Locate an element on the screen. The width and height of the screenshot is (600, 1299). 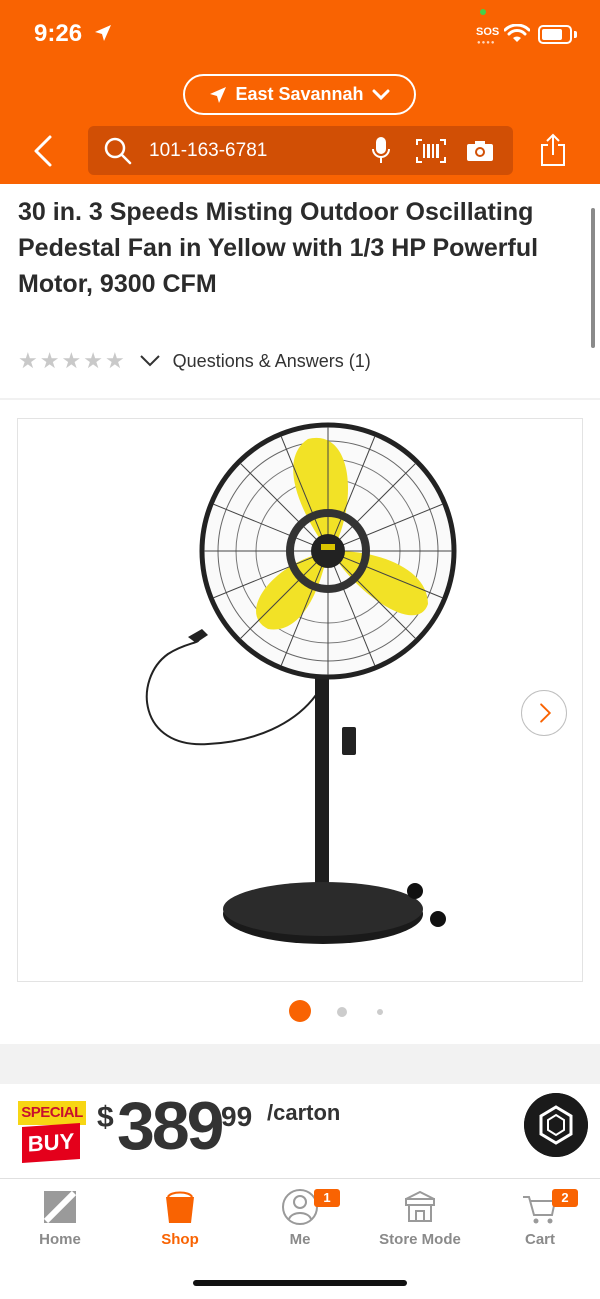
pagination-dot-active is located at coordinates (300, 1011).